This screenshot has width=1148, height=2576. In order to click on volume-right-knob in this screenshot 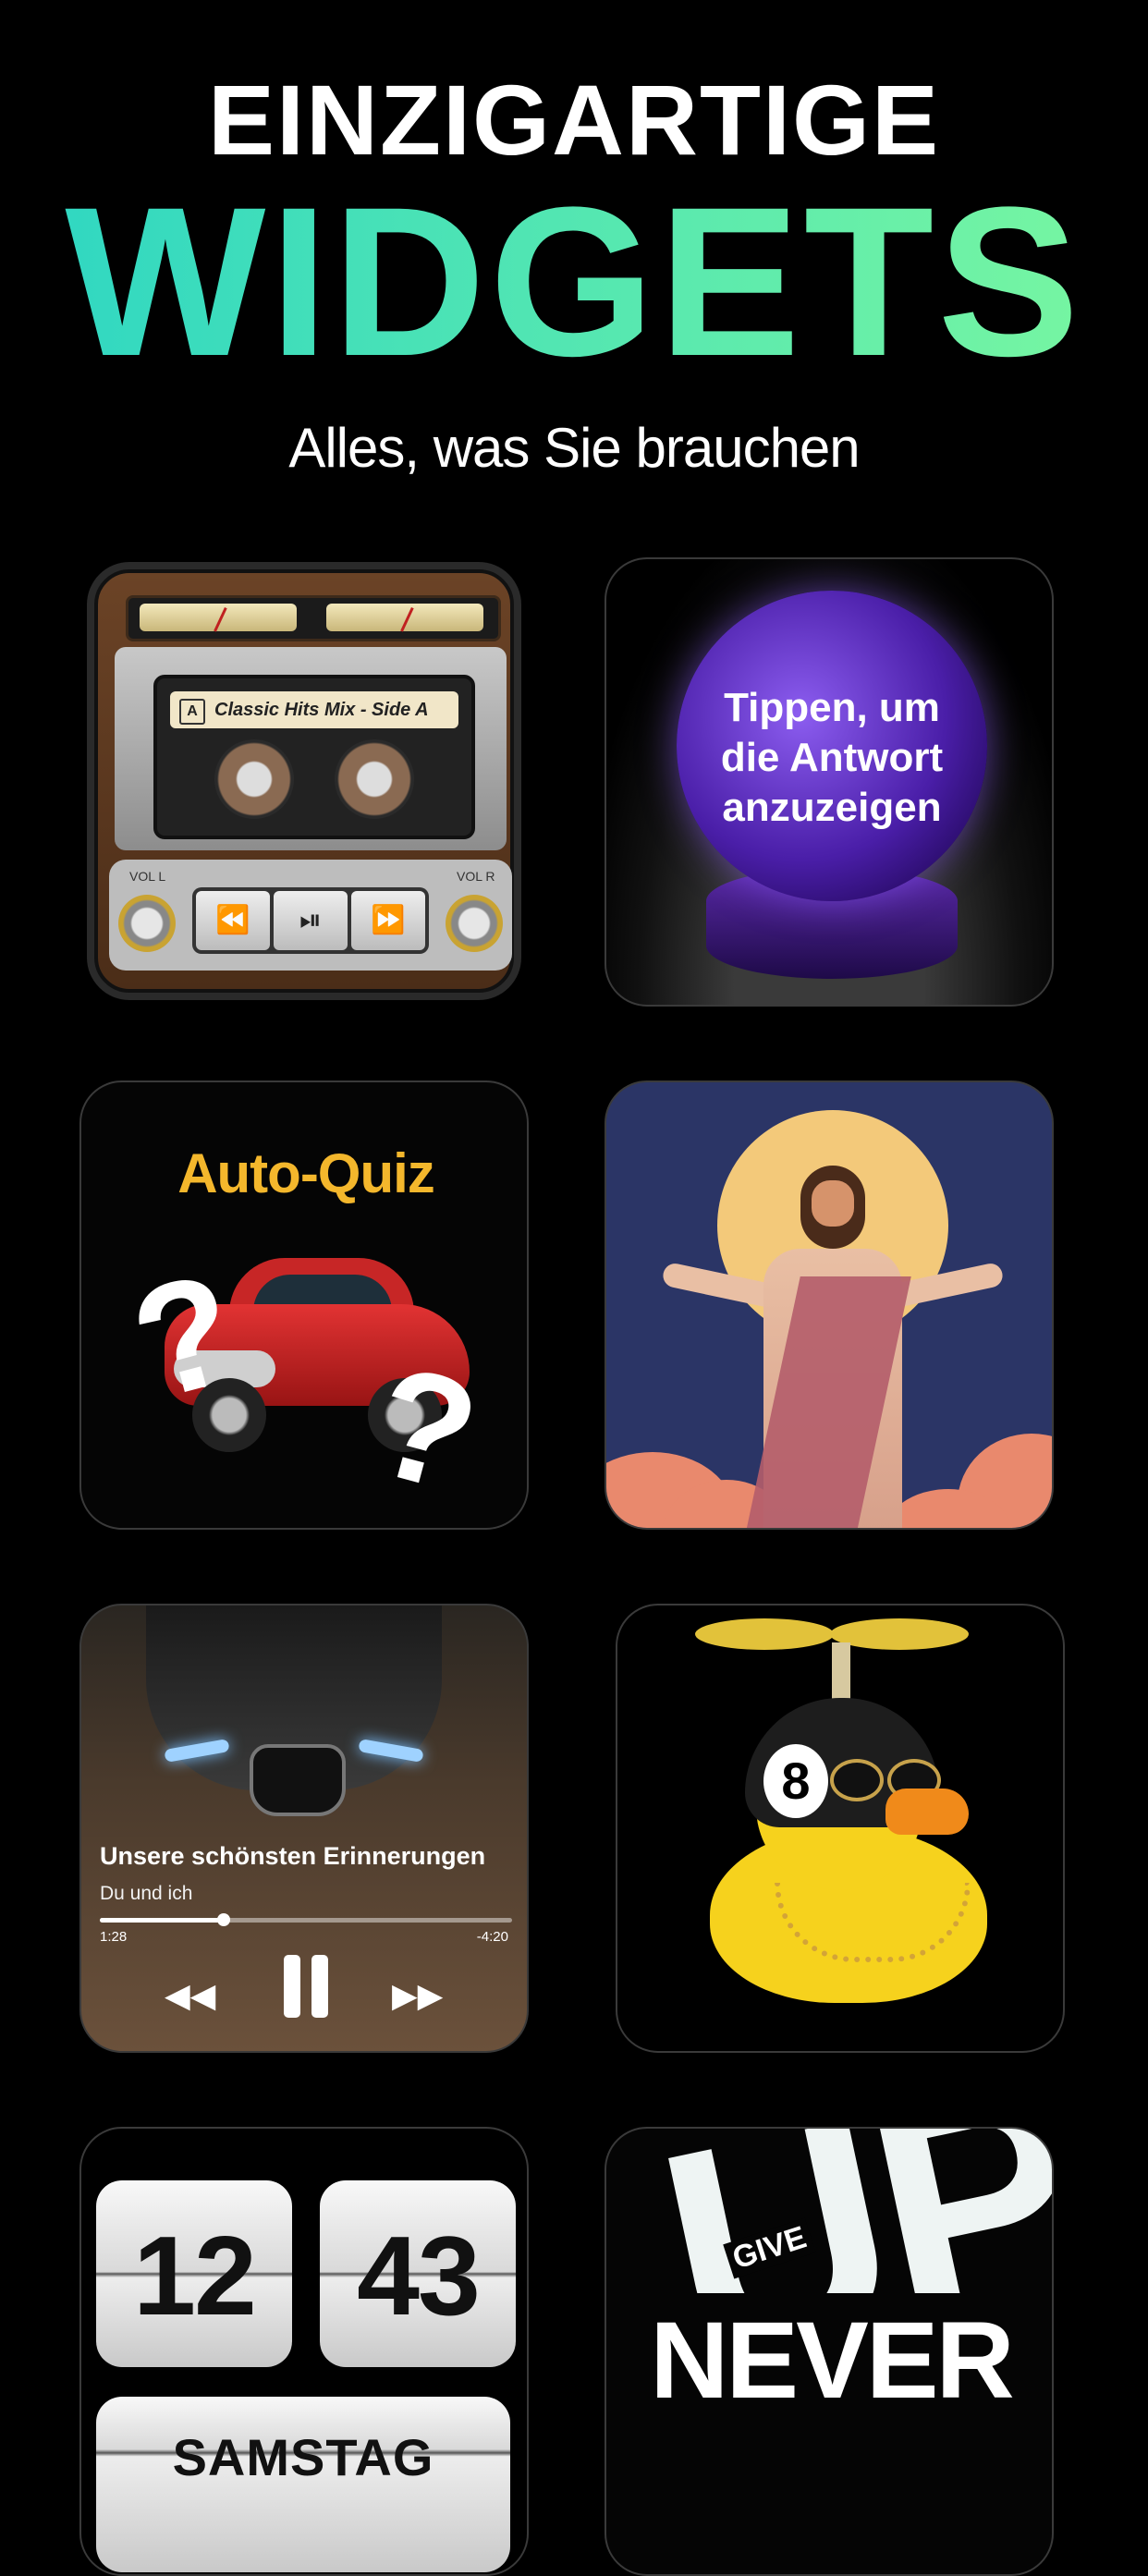, I will do `click(475, 923)`.